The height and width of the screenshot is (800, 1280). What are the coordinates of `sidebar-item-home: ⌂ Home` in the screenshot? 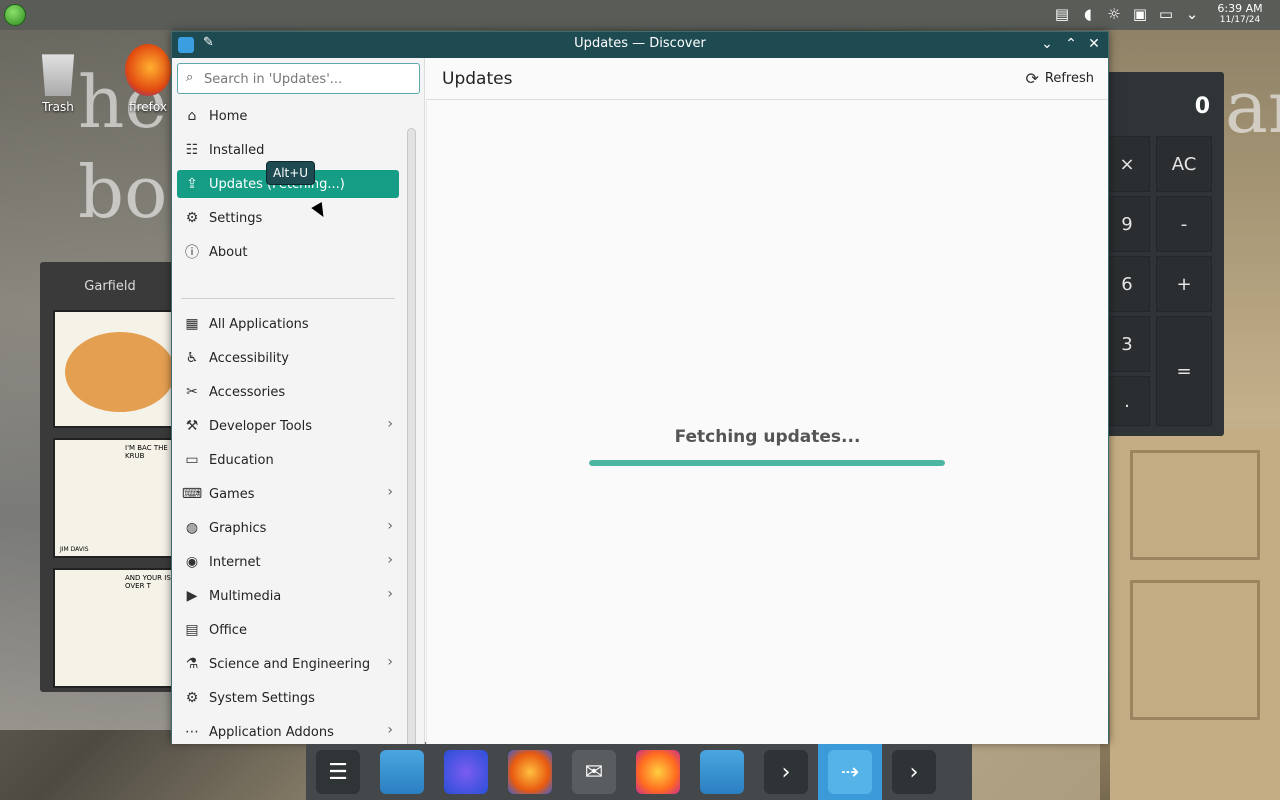 It's located at (288, 116).